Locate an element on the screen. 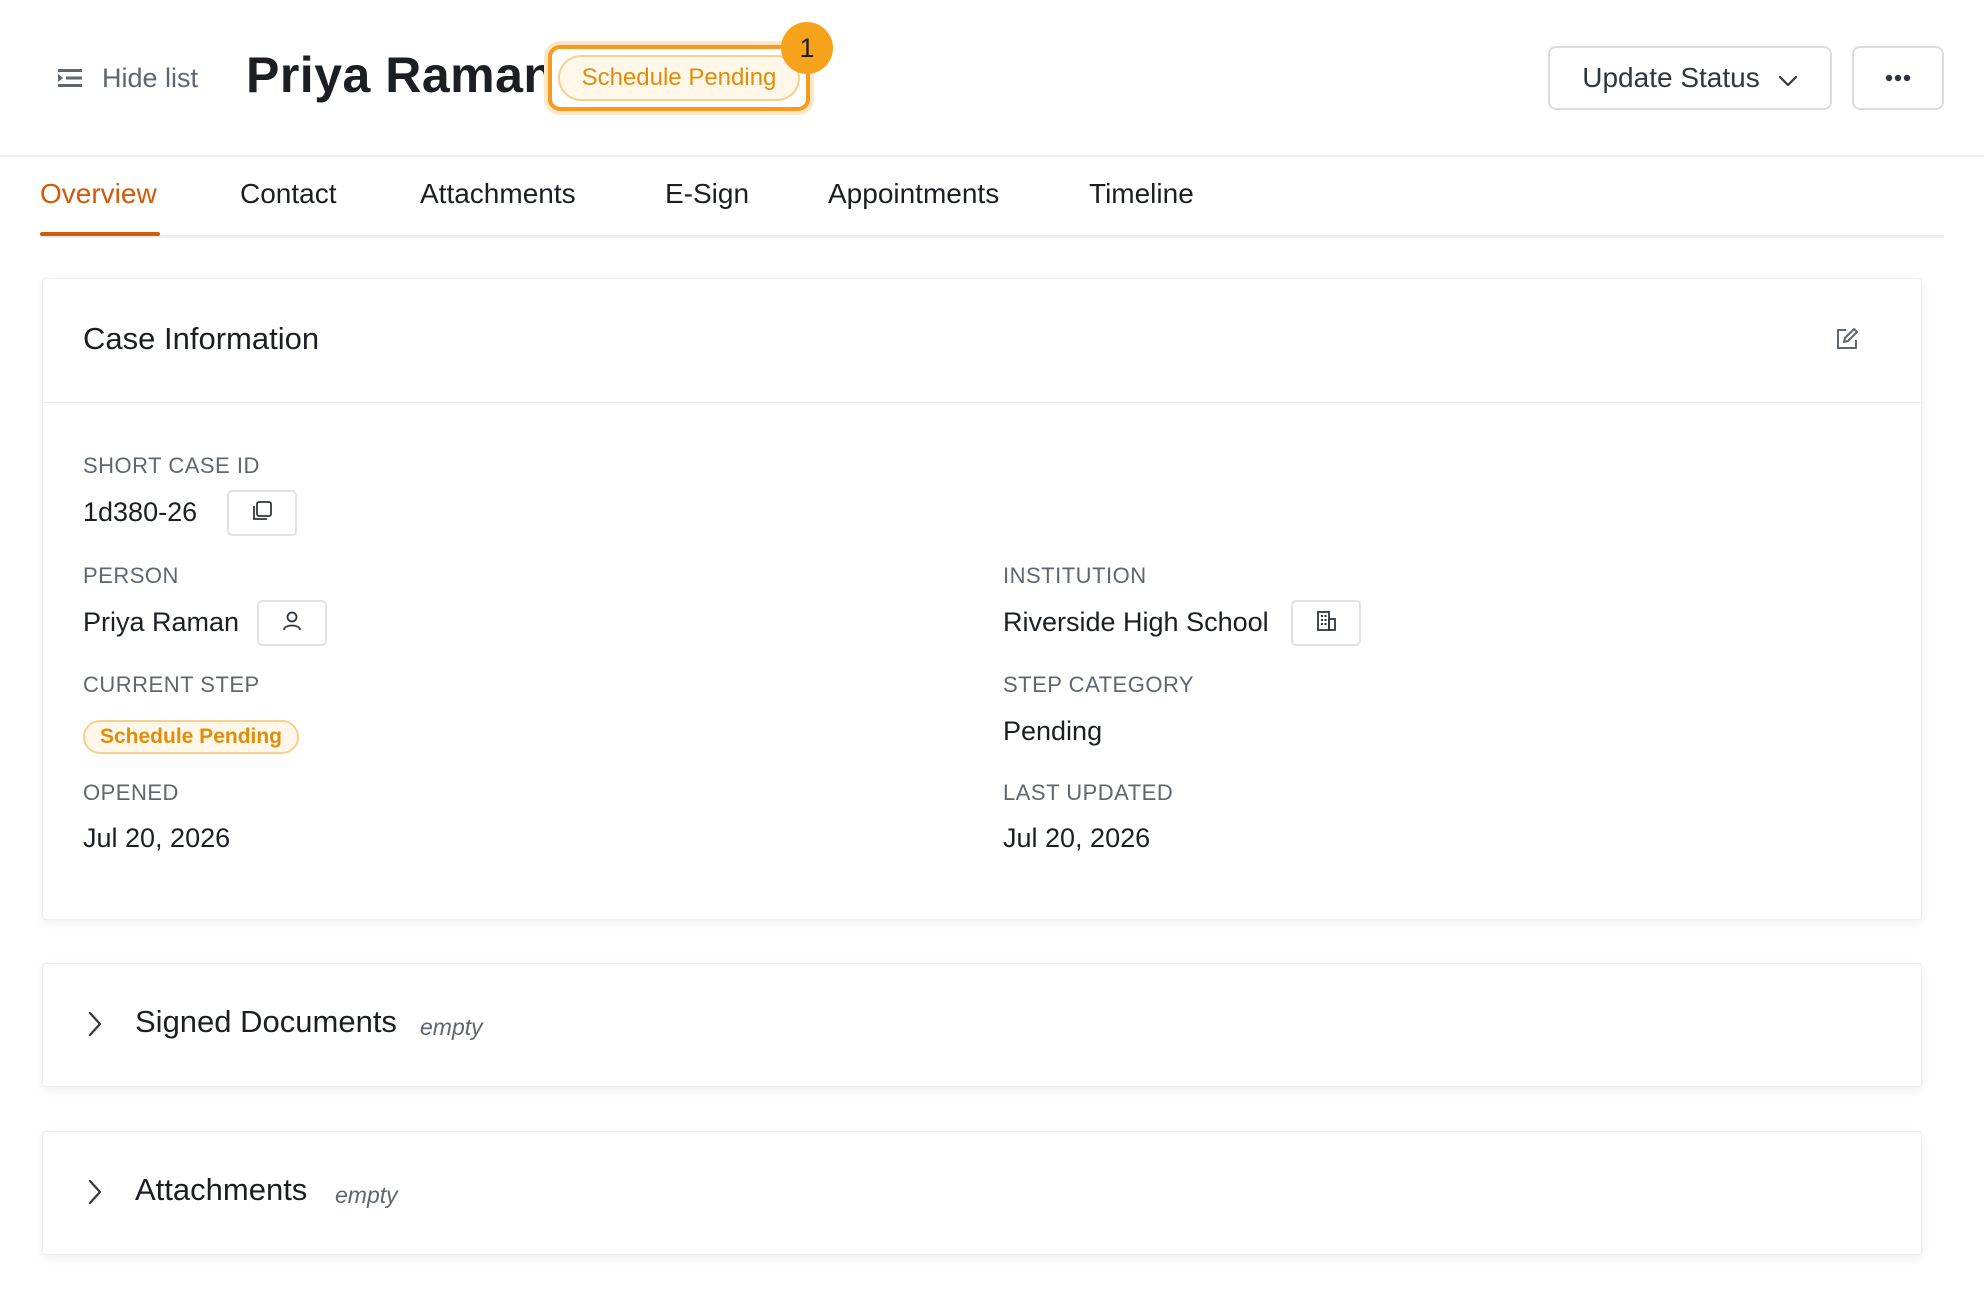  last-updated-label: LAST UPDATED is located at coordinates (1088, 792).